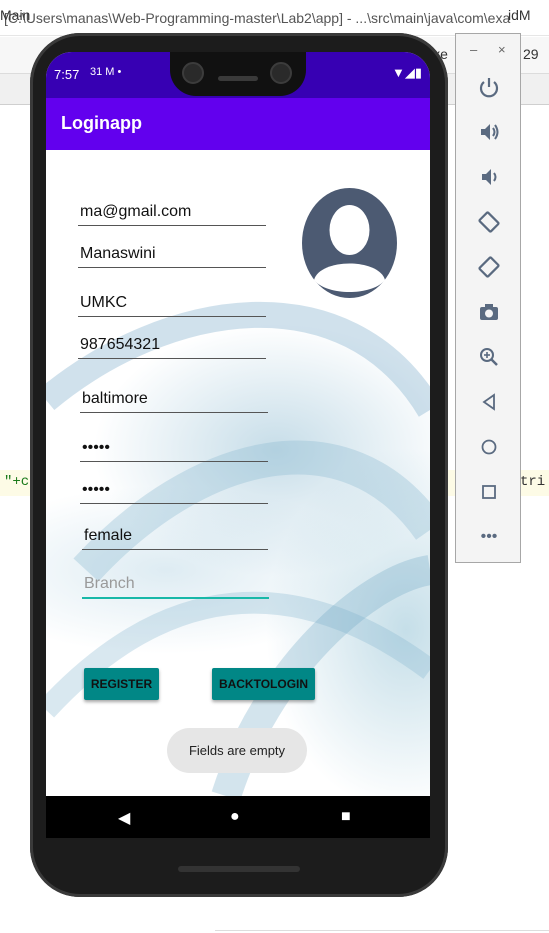 The height and width of the screenshot is (933, 549). I want to click on volume-down-icon, so click(489, 177).